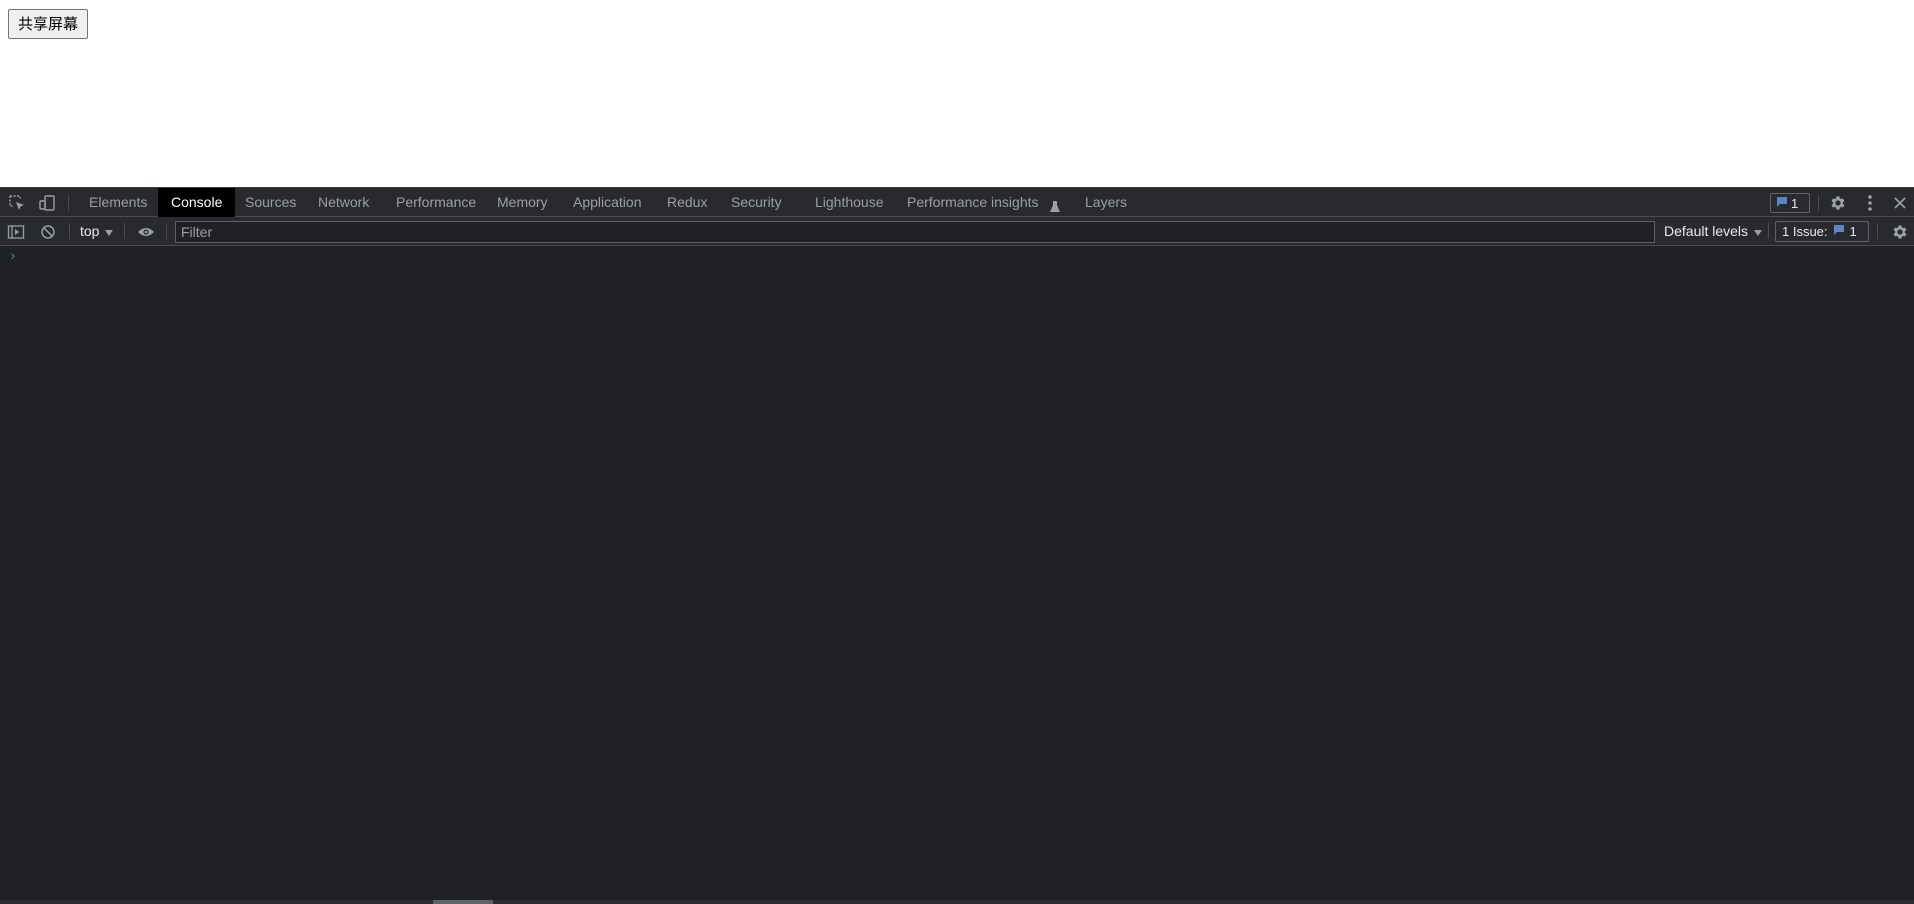 Image resolution: width=1914 pixels, height=904 pixels. Describe the element at coordinates (48, 232) in the screenshot. I see `clear-console-icon` at that location.